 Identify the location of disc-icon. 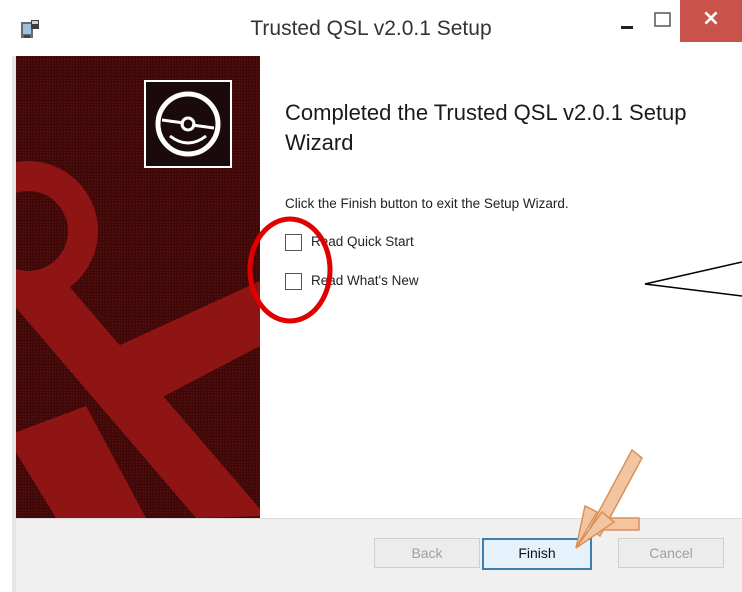
(188, 124).